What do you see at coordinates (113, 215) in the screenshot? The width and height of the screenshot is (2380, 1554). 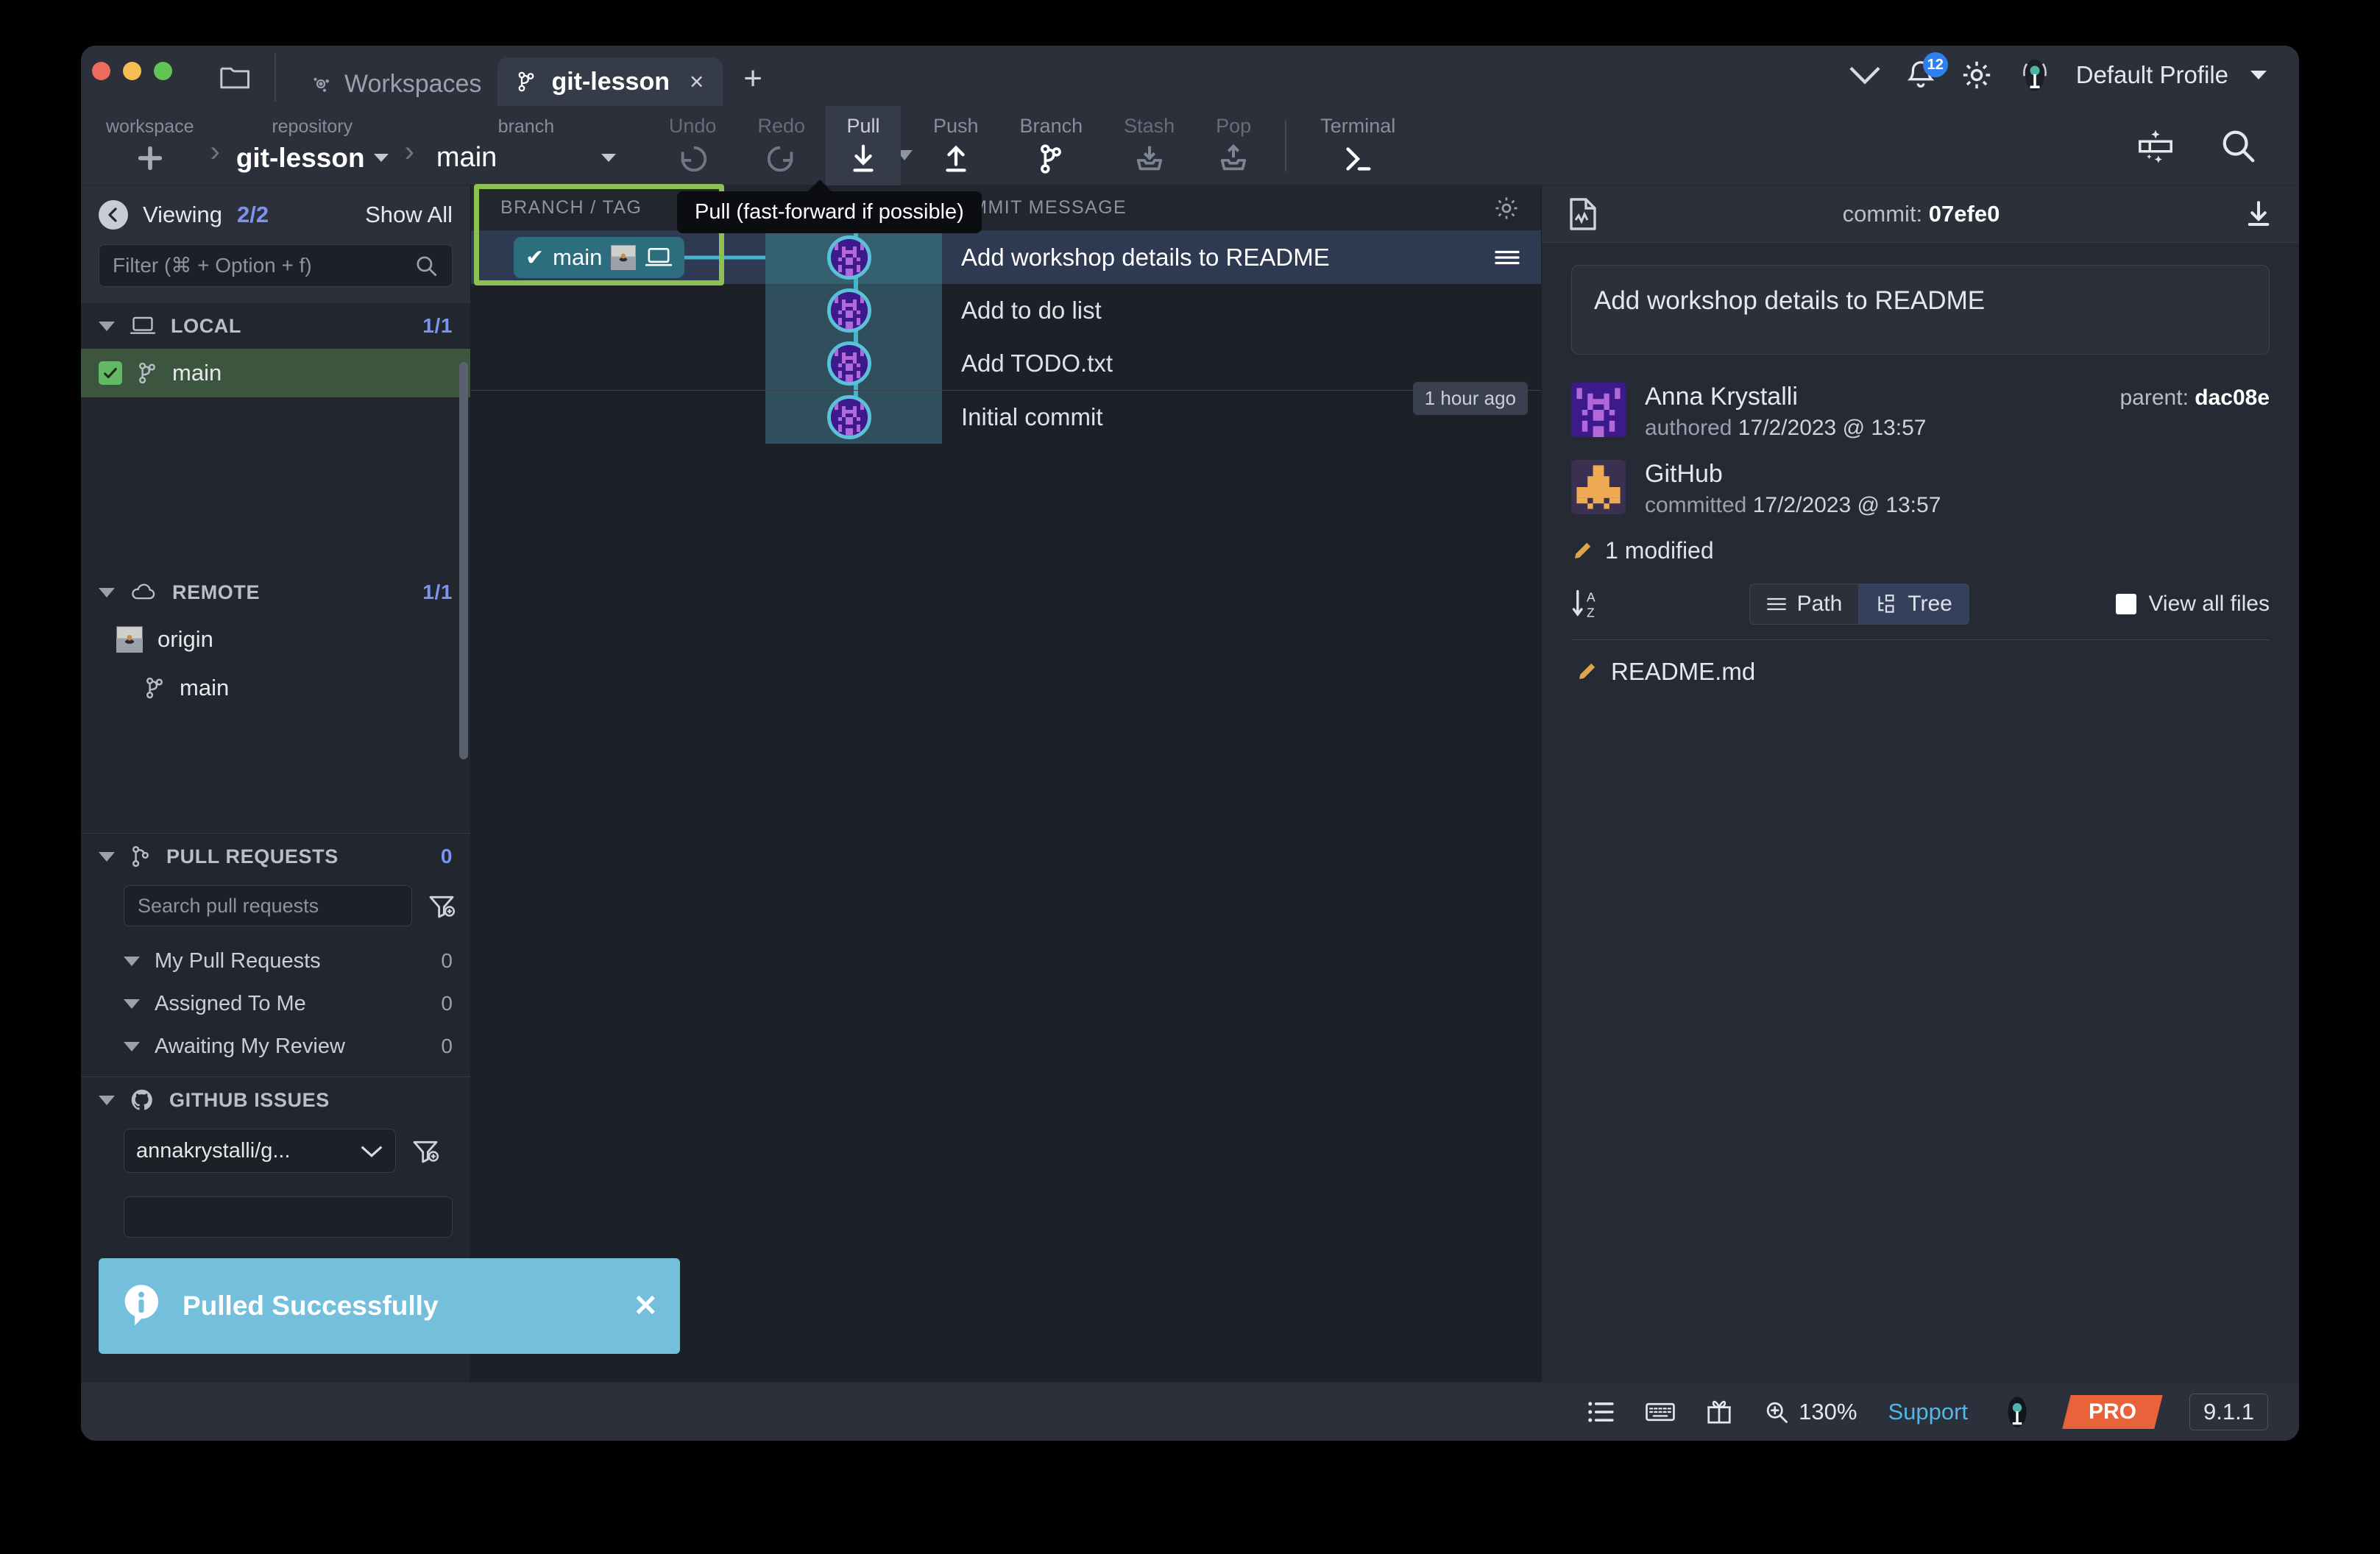 I see `back-arrow-icon` at bounding box center [113, 215].